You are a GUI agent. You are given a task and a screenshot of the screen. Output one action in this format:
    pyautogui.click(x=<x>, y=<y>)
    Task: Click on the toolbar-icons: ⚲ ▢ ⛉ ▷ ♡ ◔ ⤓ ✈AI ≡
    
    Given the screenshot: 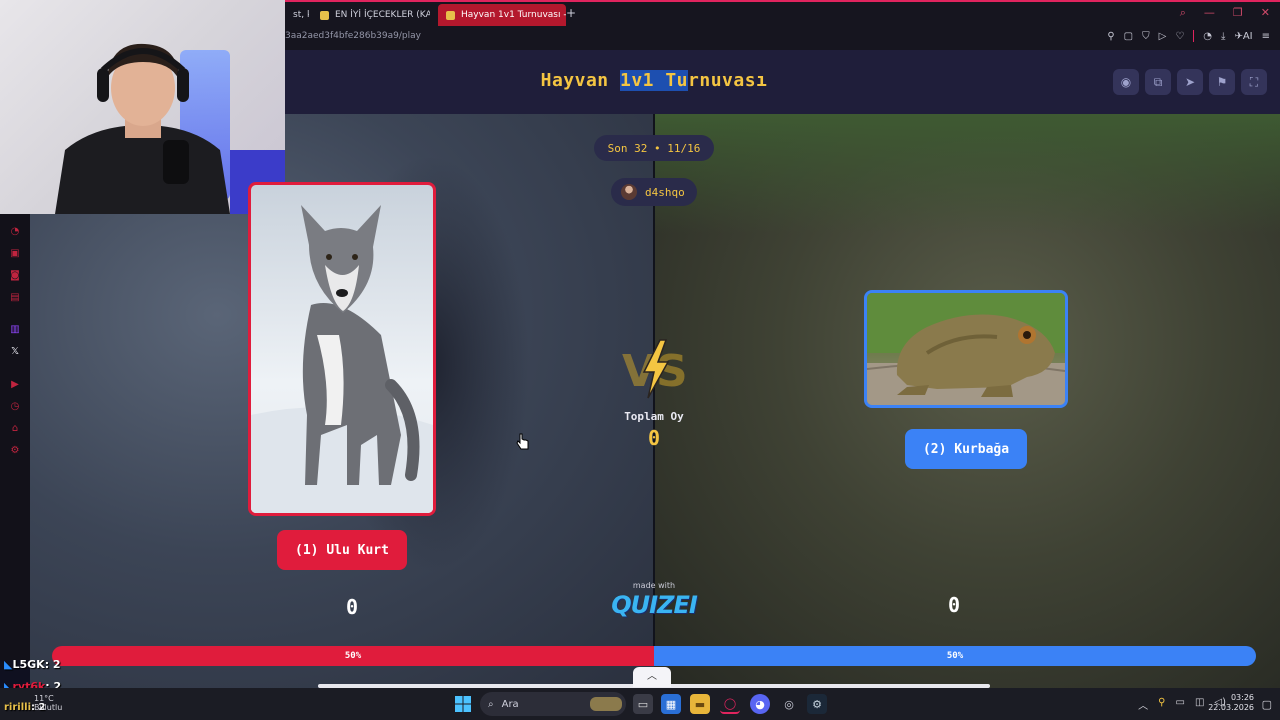 What is the action you would take?
    pyautogui.click(x=1188, y=36)
    